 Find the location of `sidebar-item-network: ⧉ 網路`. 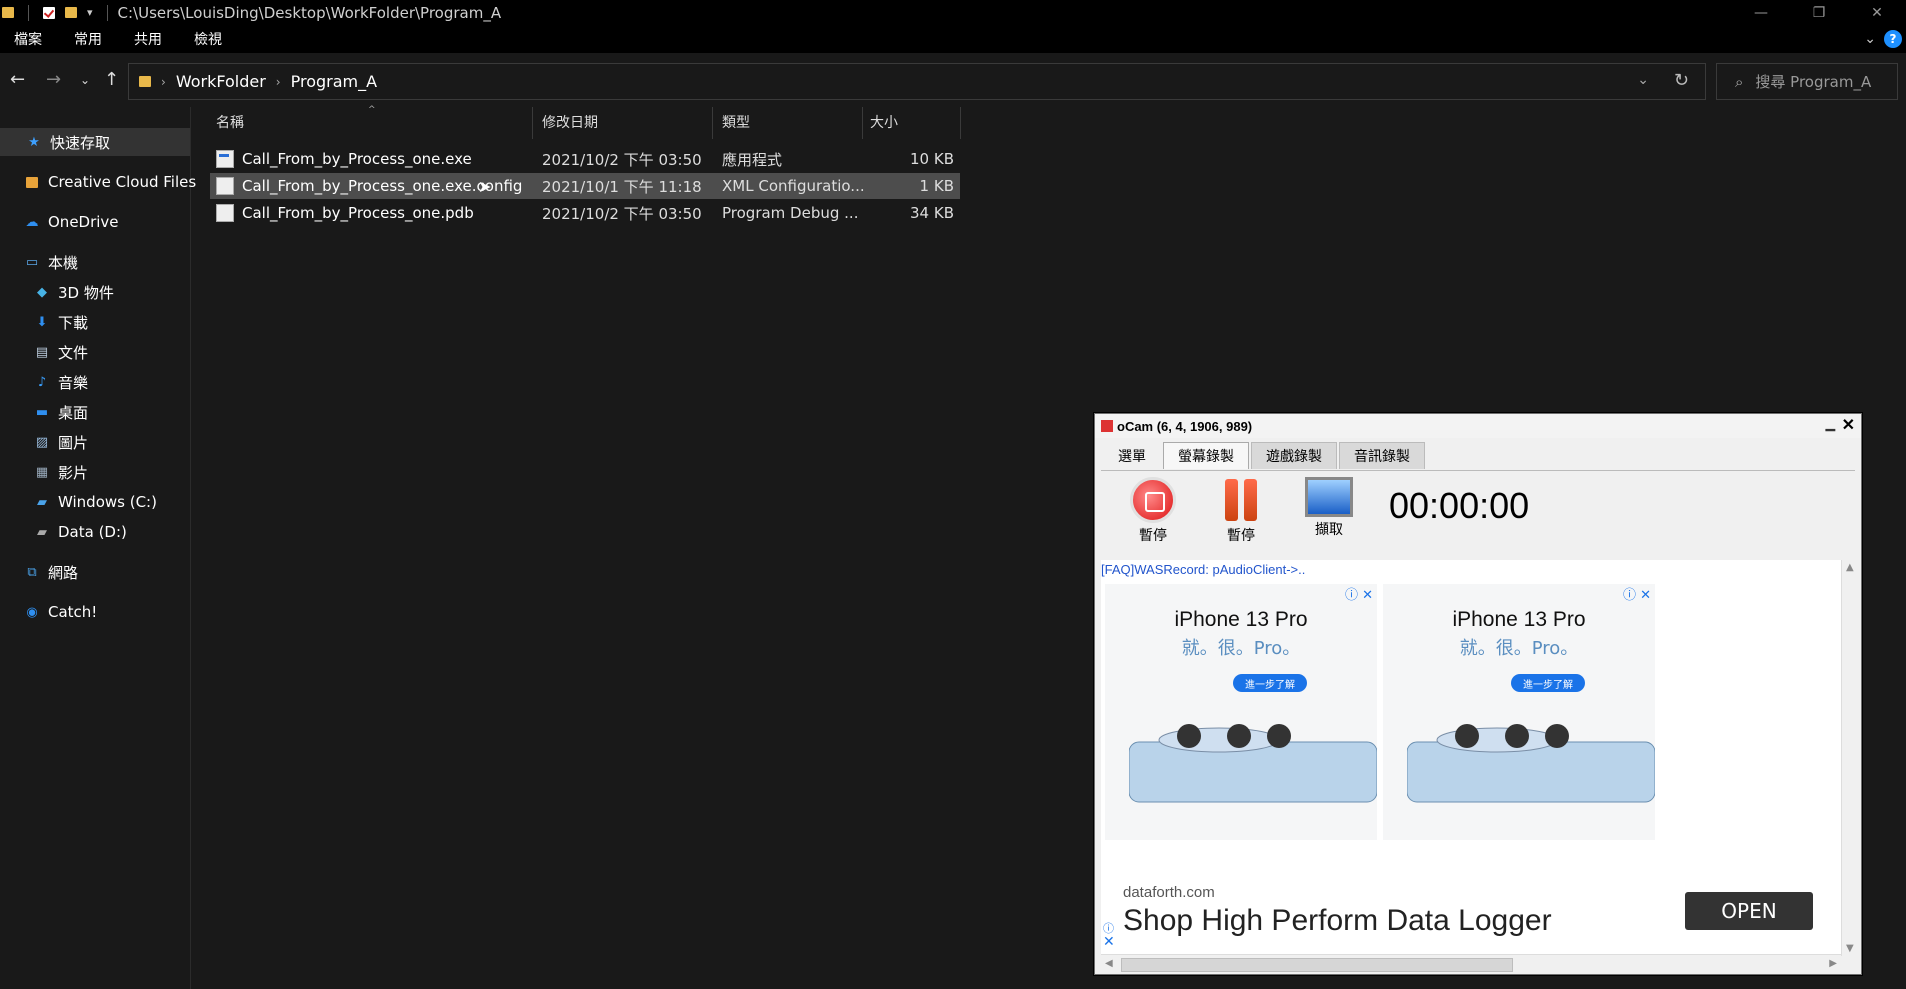

sidebar-item-network: ⧉ 網路 is located at coordinates (39, 572).